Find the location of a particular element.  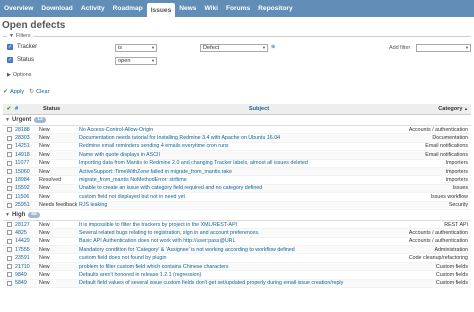

issue-id-link: 28303 is located at coordinates (27, 138).